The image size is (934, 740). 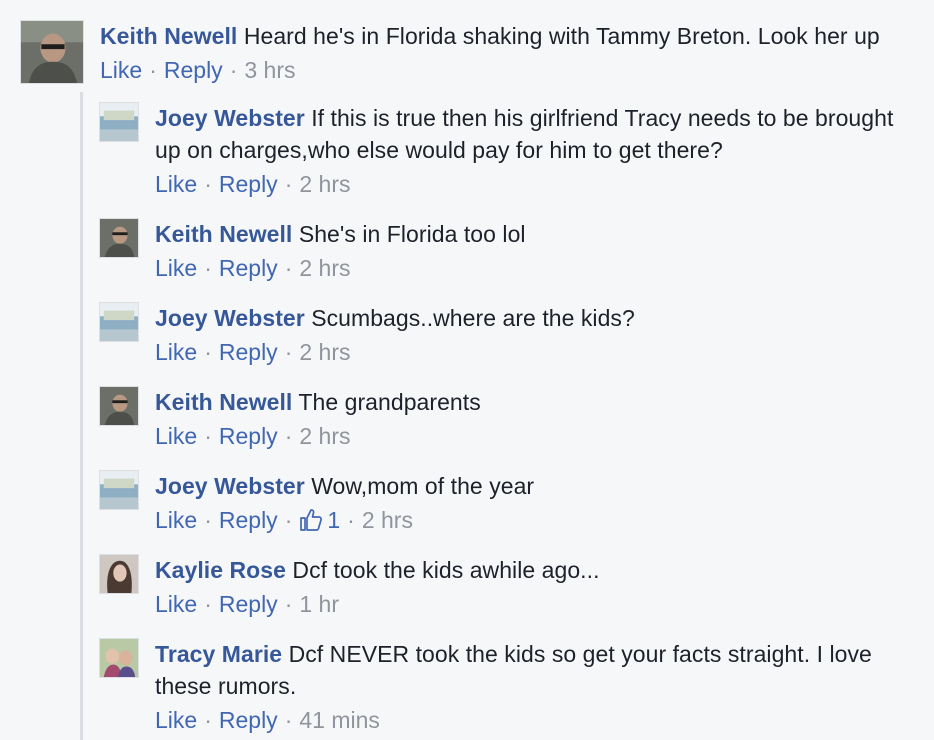 What do you see at coordinates (527, 402) in the screenshot?
I see `comment-text: Keith Newell The grandparents` at bounding box center [527, 402].